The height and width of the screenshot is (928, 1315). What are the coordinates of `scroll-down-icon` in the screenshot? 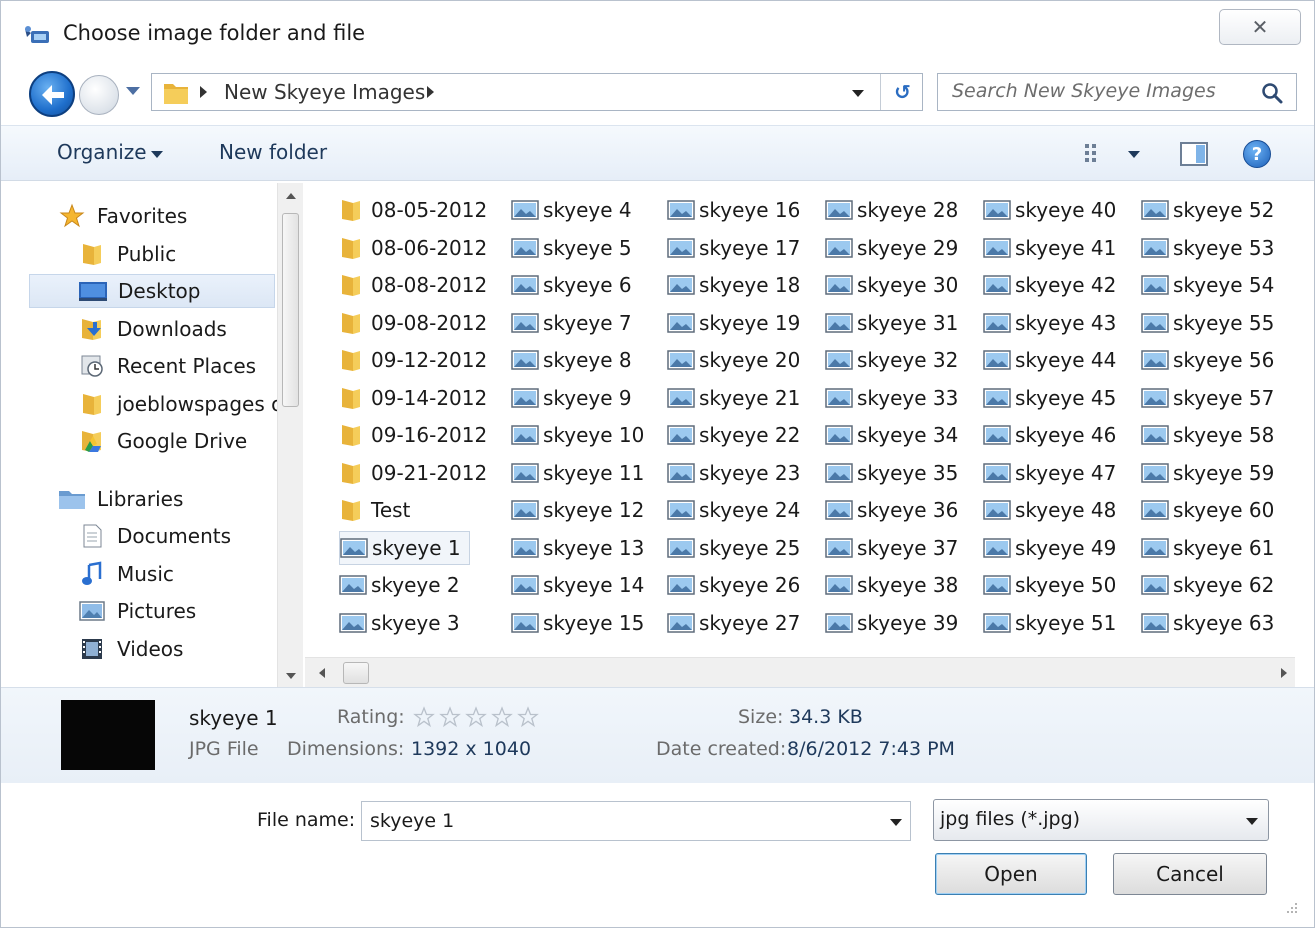 It's located at (291, 676).